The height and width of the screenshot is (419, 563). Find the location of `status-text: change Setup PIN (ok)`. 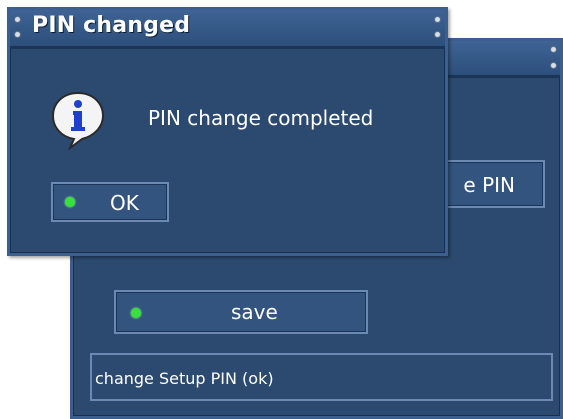

status-text: change Setup PIN (ok) is located at coordinates (184, 378).